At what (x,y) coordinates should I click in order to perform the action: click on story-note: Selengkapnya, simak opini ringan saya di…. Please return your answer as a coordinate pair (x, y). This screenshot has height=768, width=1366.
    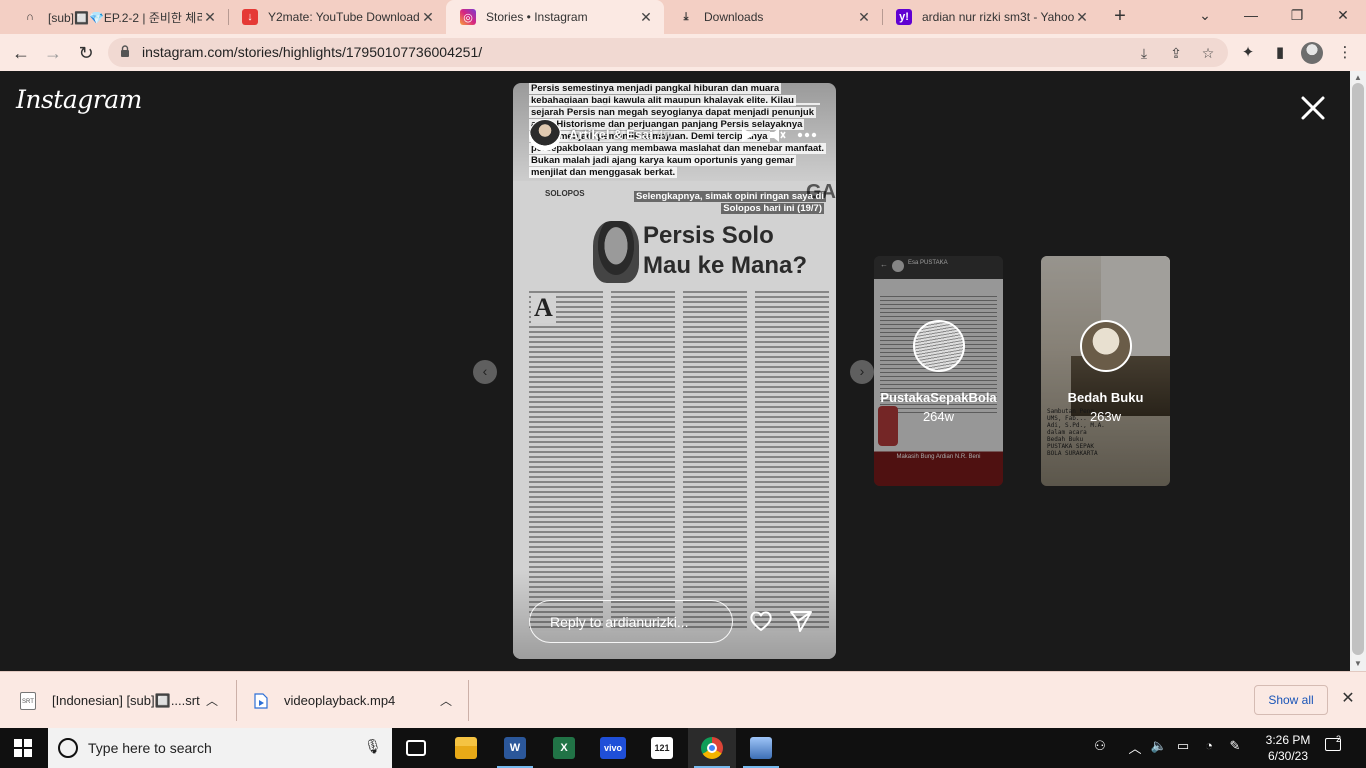
    Looking at the image, I should click on (730, 203).